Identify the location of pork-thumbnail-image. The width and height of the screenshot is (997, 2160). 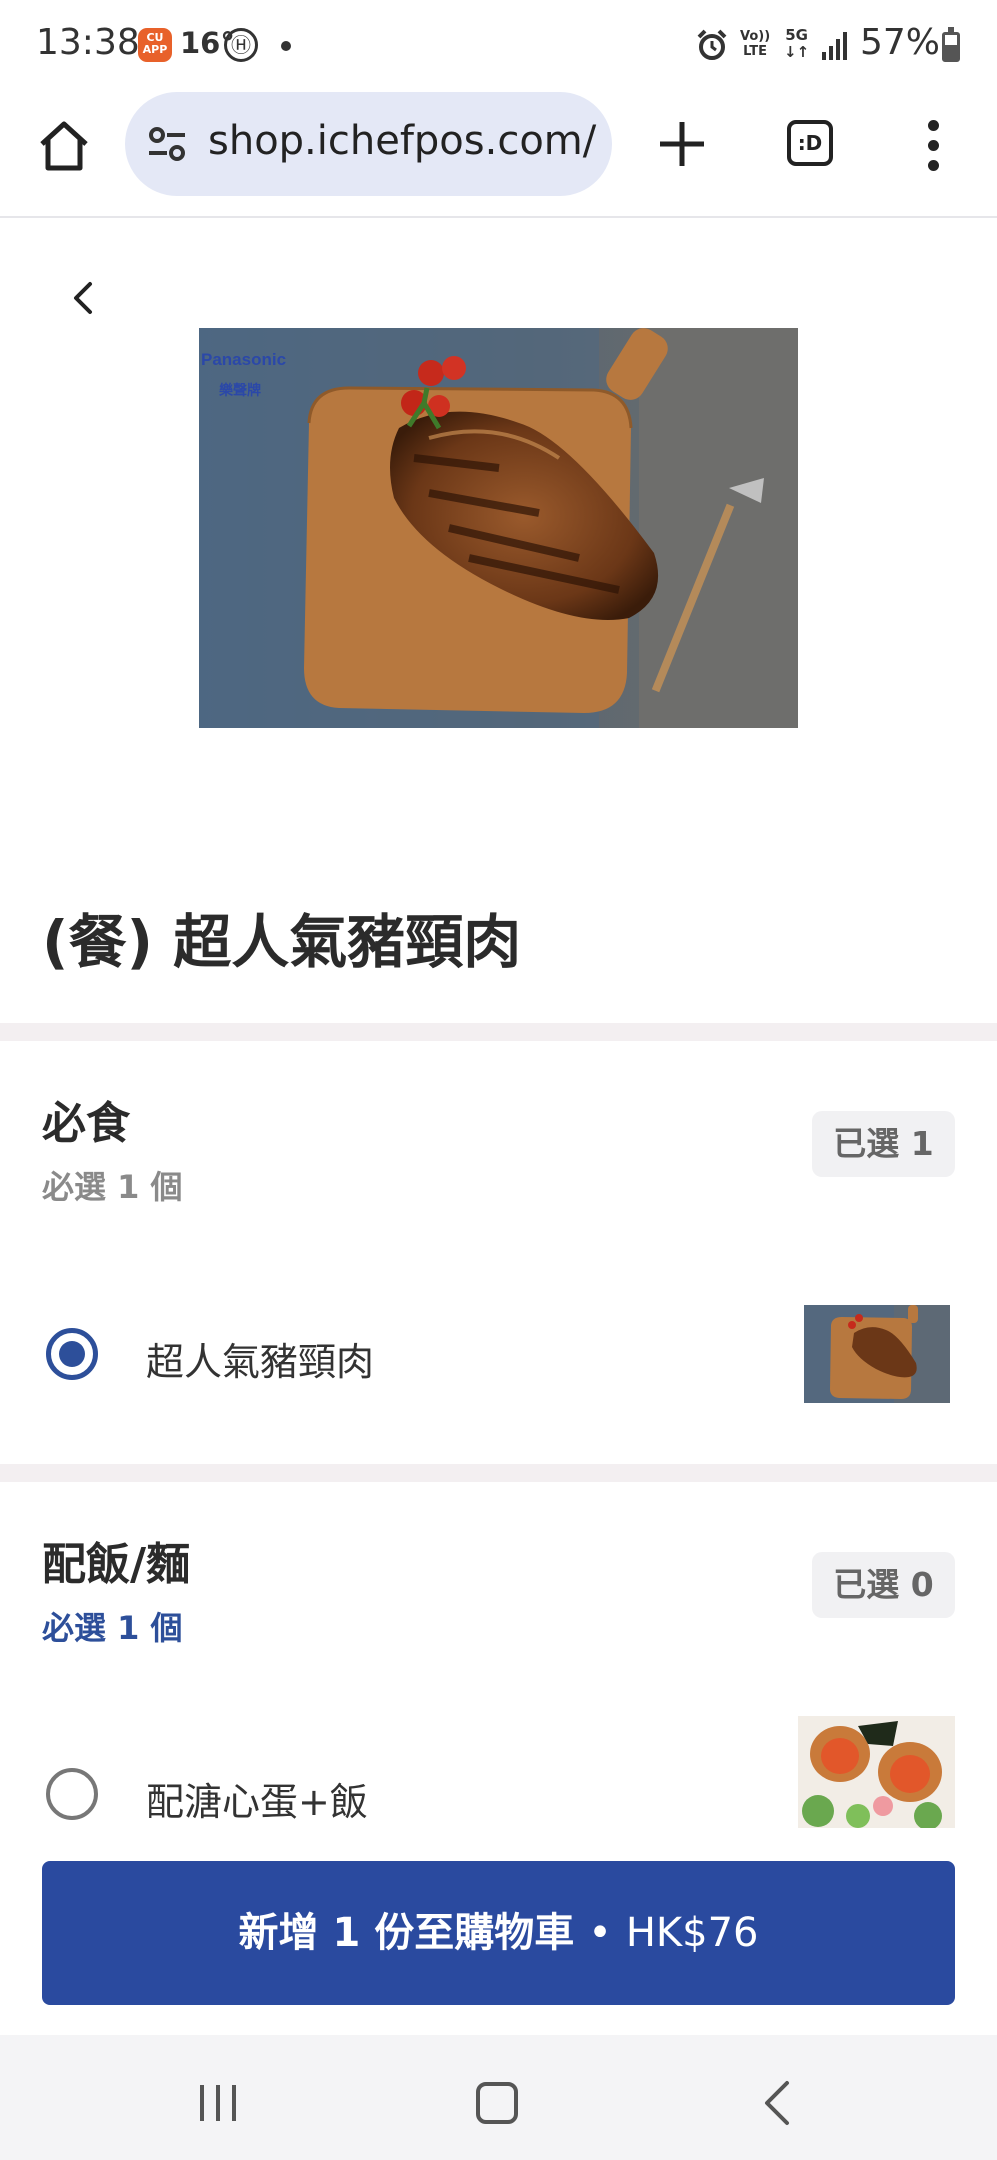
(877, 1354).